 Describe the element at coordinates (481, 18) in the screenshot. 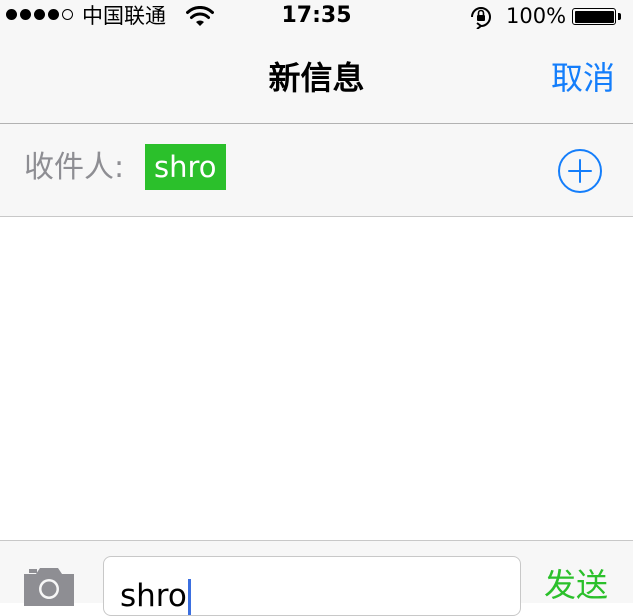

I see `orientation-lock-icon` at that location.